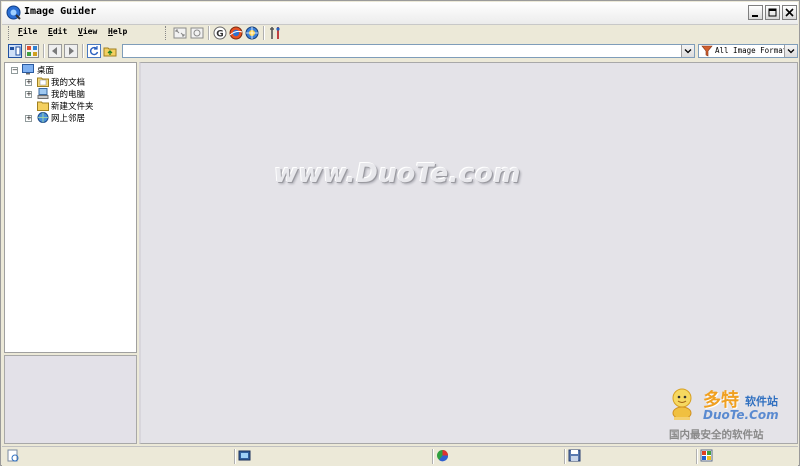  I want to click on minimize-icon, so click(755, 16).